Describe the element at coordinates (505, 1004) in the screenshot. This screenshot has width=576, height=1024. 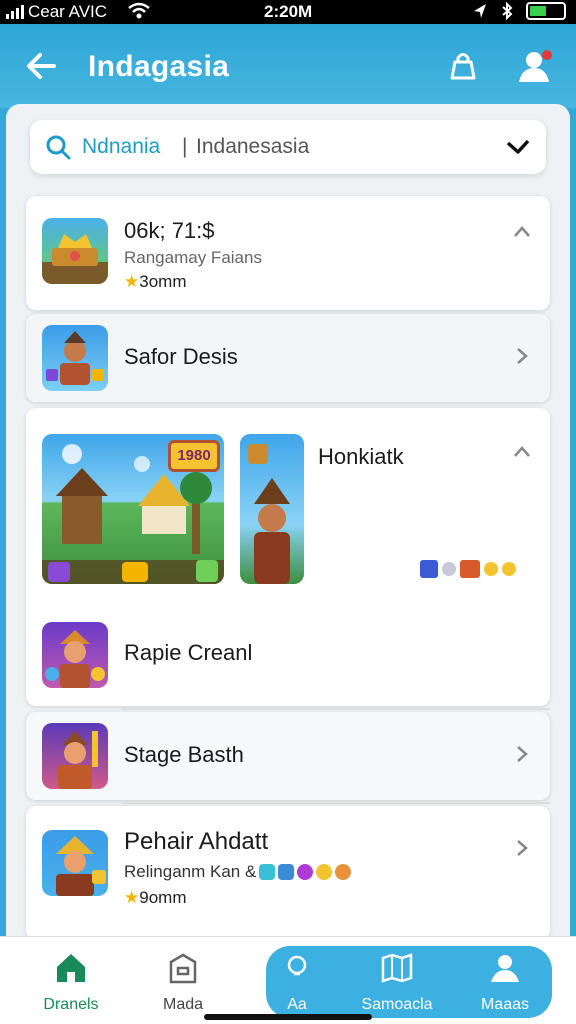
I see `nav-label: Maaas` at that location.